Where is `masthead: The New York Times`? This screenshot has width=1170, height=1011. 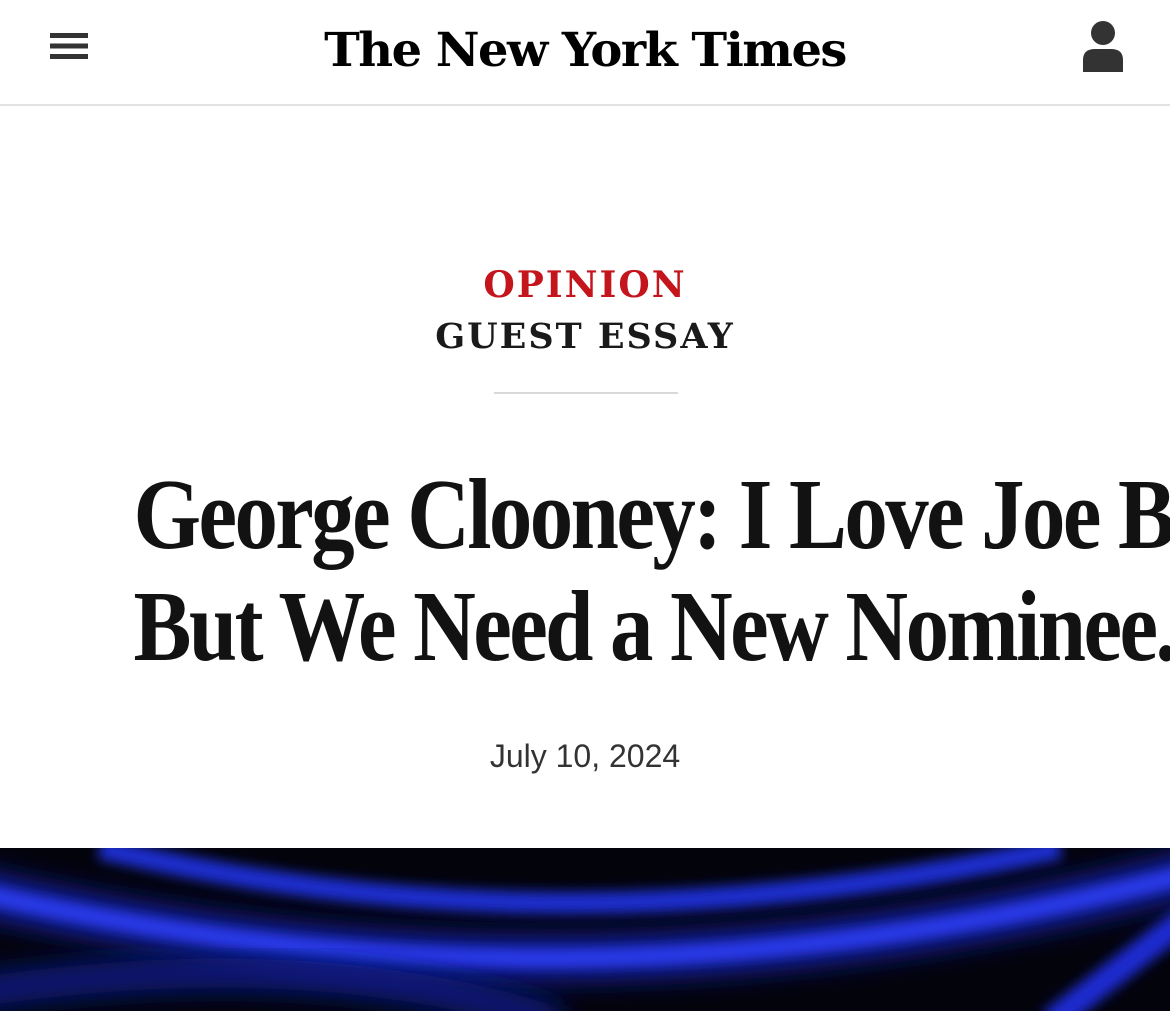 masthead: The New York Times is located at coordinates (585, 53).